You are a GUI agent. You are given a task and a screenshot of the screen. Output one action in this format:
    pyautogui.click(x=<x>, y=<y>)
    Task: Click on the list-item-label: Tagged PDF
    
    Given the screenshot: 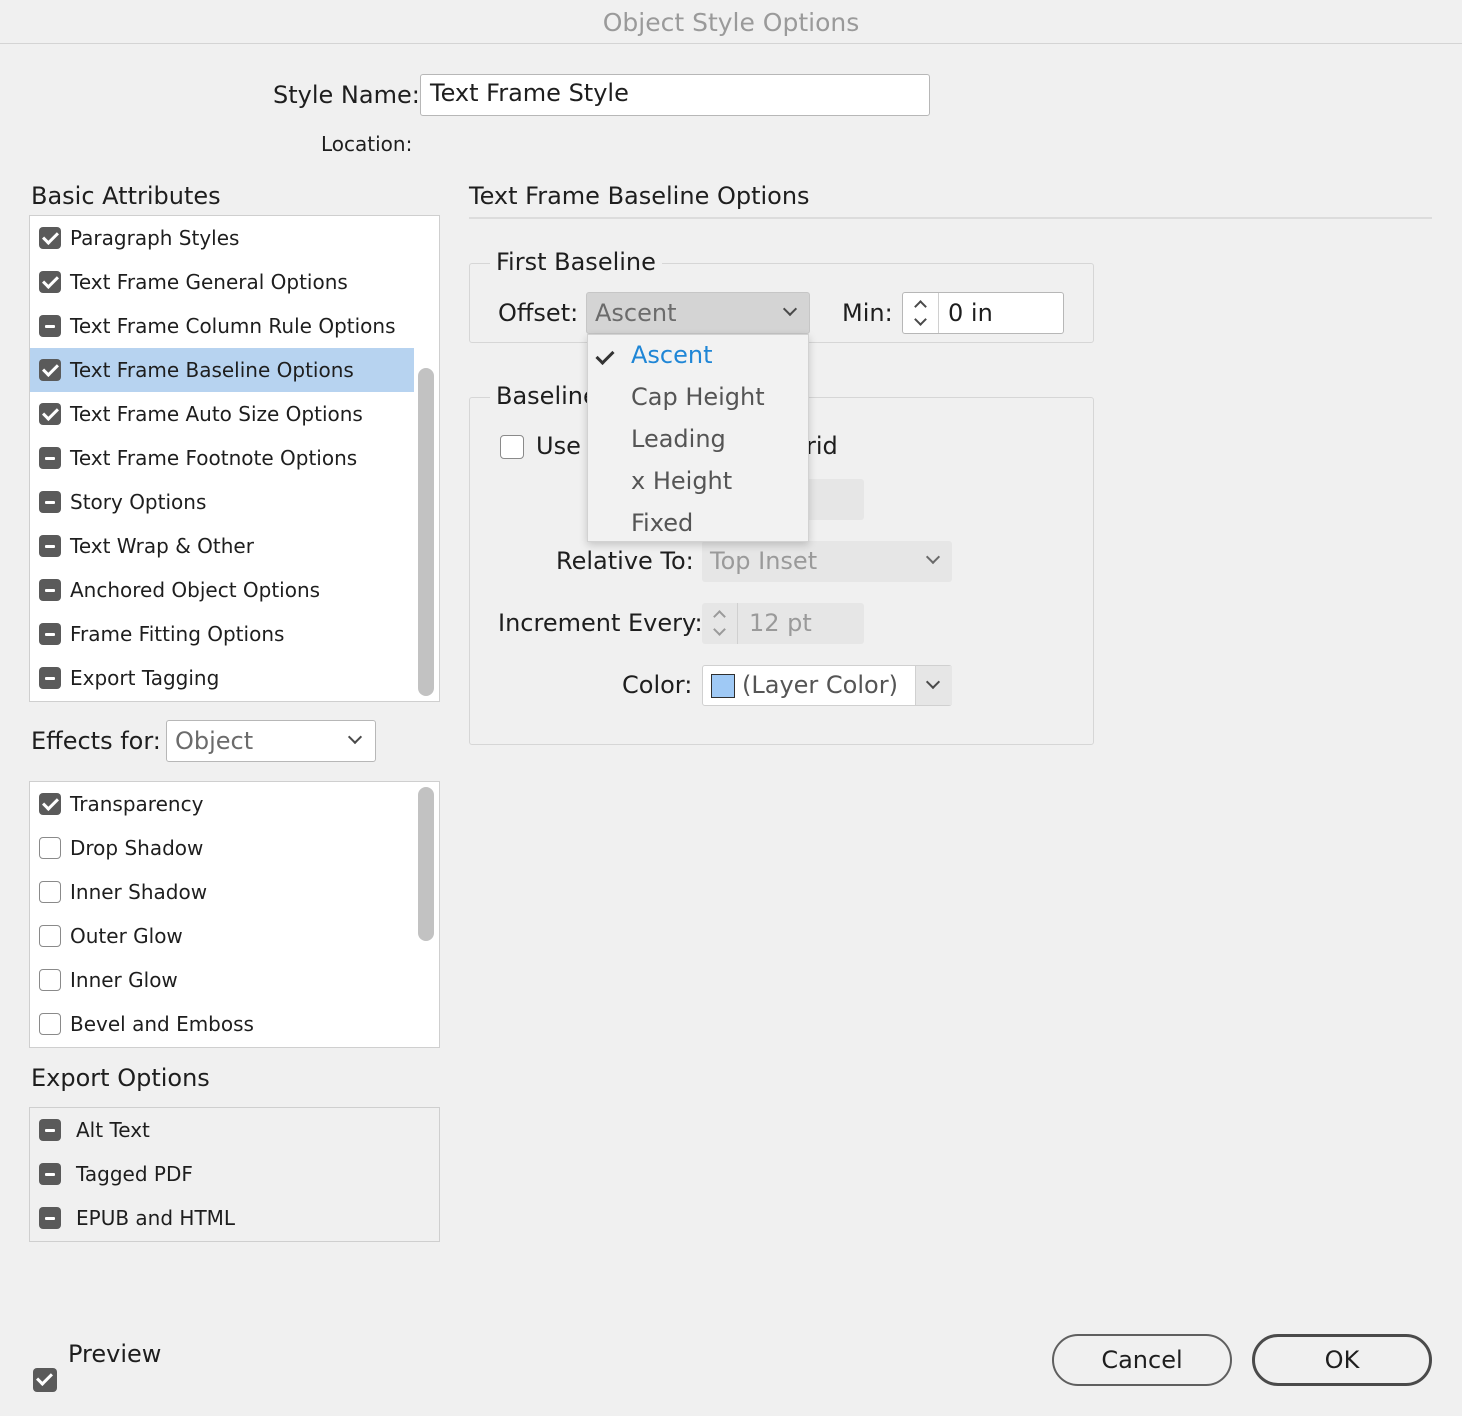 What is the action you would take?
    pyautogui.click(x=134, y=1174)
    